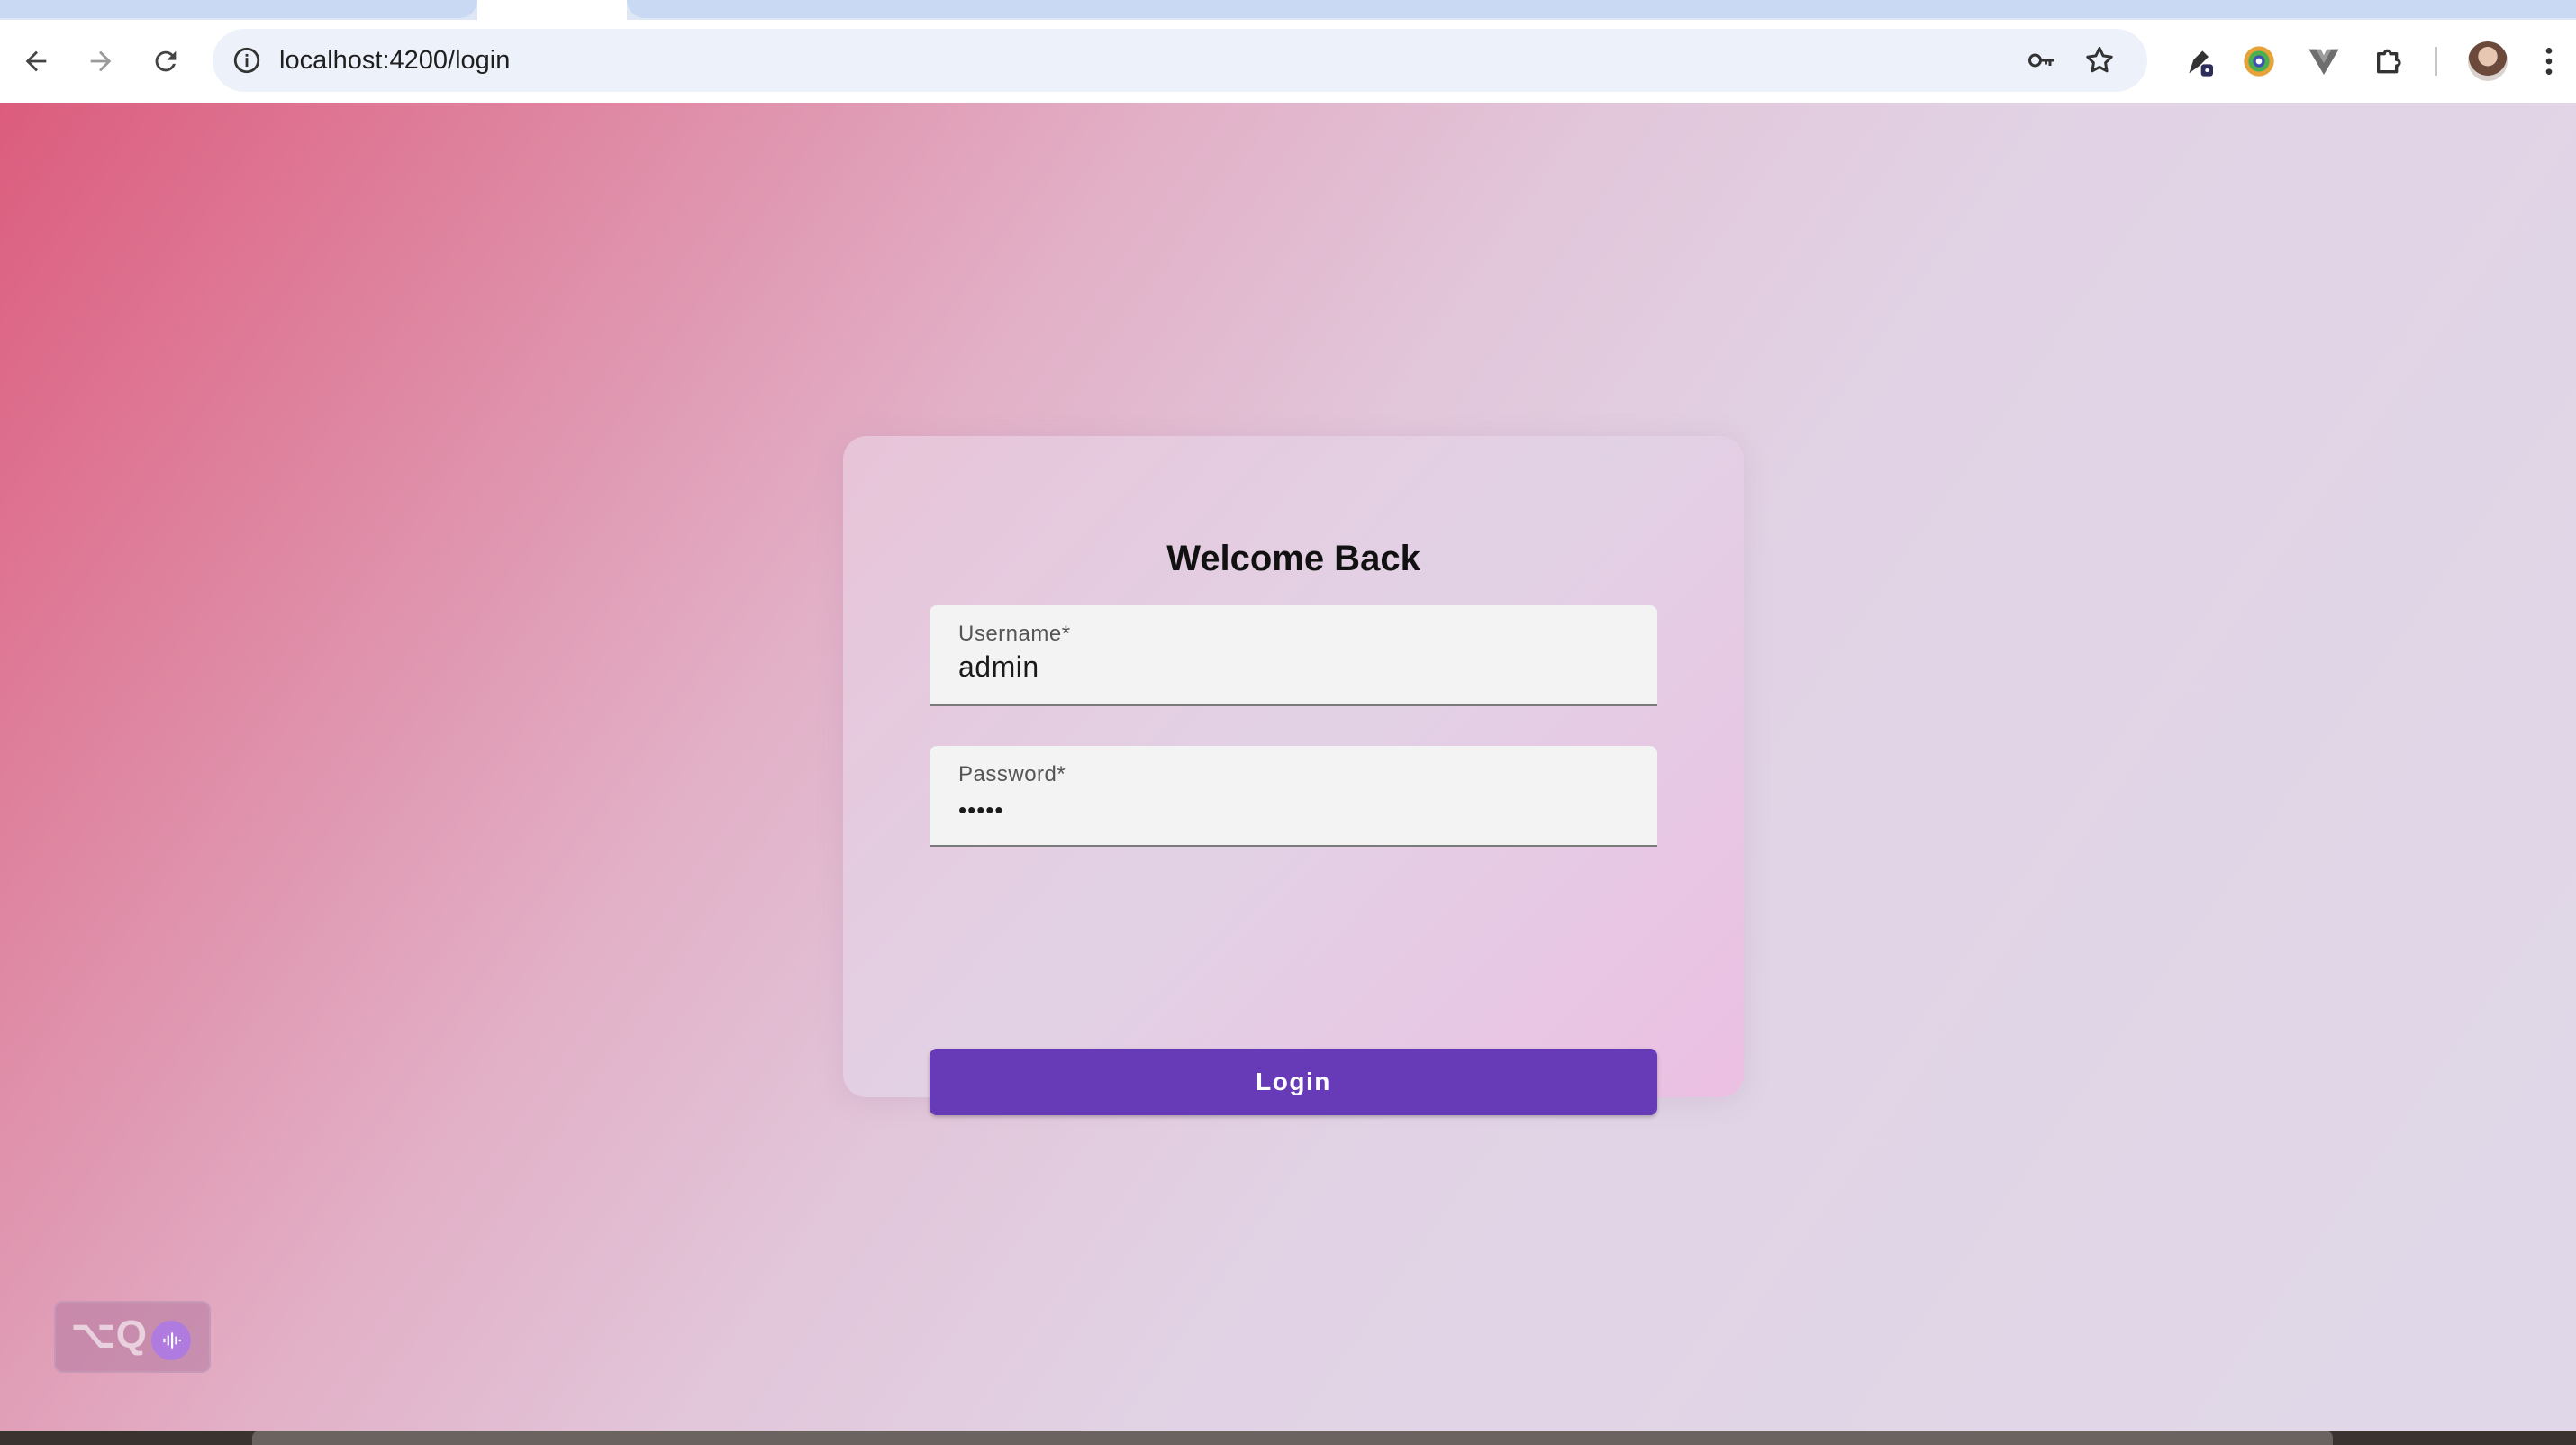 The width and height of the screenshot is (2576, 1445). I want to click on os-dock, so click(1288, 1438).